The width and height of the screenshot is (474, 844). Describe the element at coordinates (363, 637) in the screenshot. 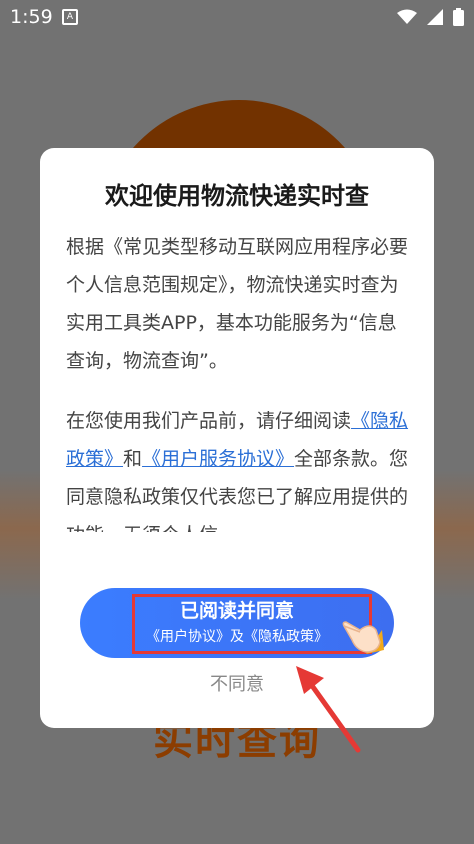

I see `pointing-hand-icon` at that location.